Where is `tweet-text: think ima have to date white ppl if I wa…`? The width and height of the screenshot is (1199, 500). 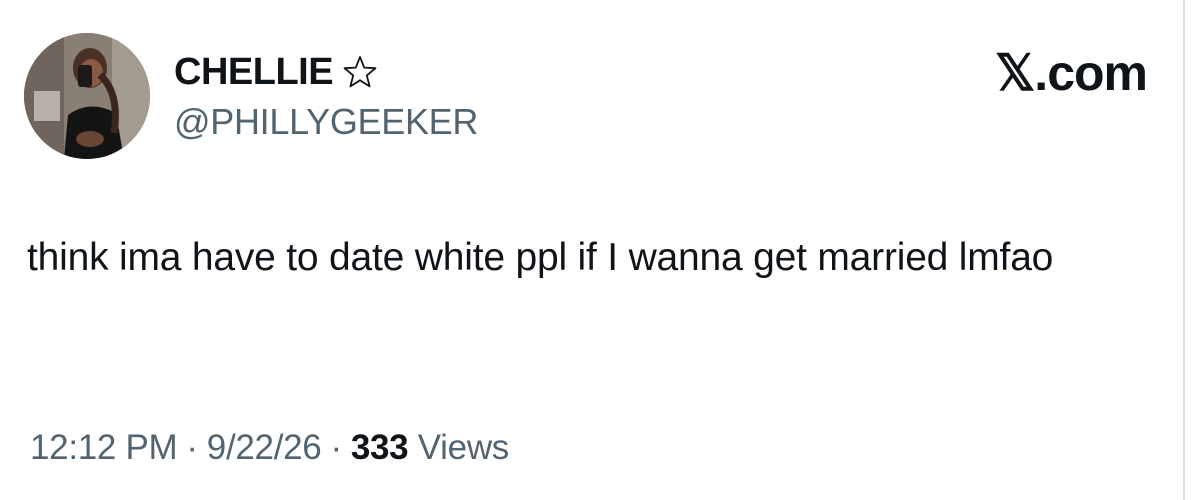 tweet-text: think ima have to date white ppl if I wa… is located at coordinates (540, 257).